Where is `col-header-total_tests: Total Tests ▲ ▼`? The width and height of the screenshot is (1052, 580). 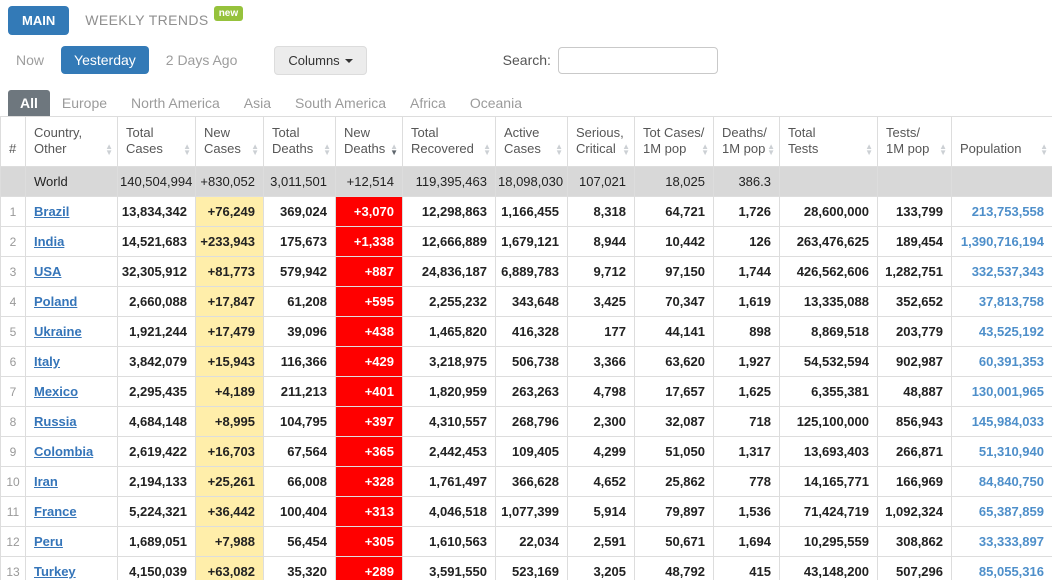
col-header-total_tests: Total Tests ▲ ▼ is located at coordinates (828, 141).